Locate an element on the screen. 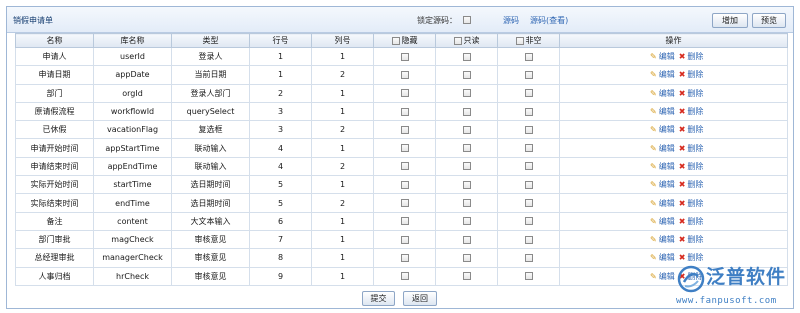  back-button: 返回 is located at coordinates (420, 298).